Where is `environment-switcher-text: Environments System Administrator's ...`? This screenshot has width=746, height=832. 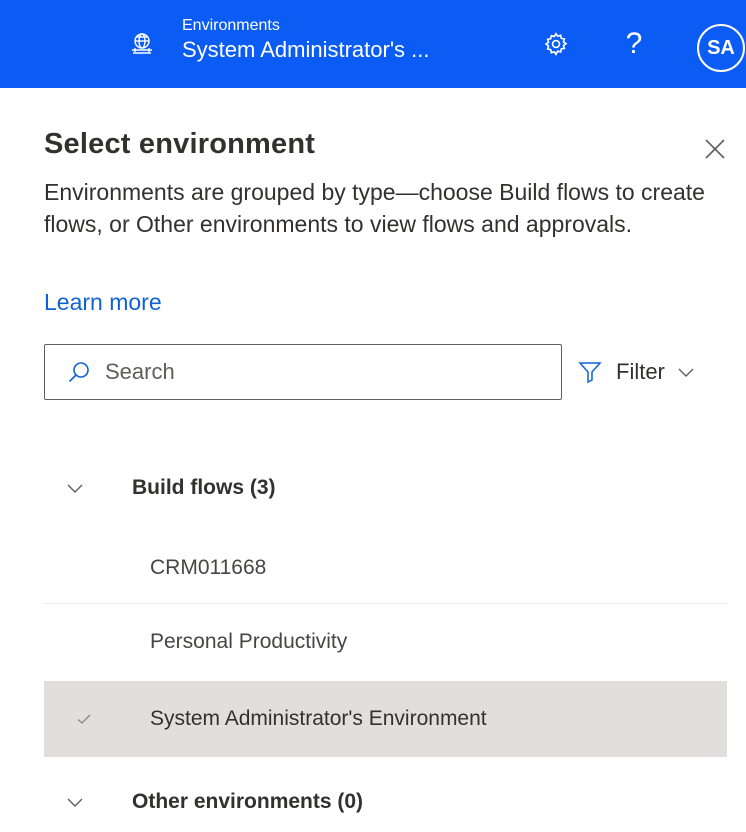
environment-switcher-text: Environments System Administrator's ... is located at coordinates (306, 40).